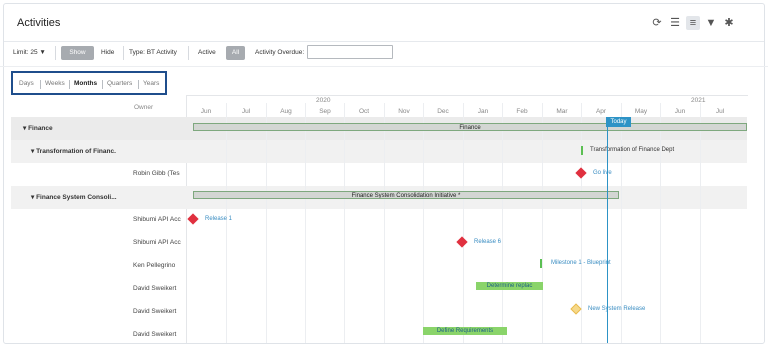 The image size is (768, 347). I want to click on today-marker: Today, so click(618, 122).